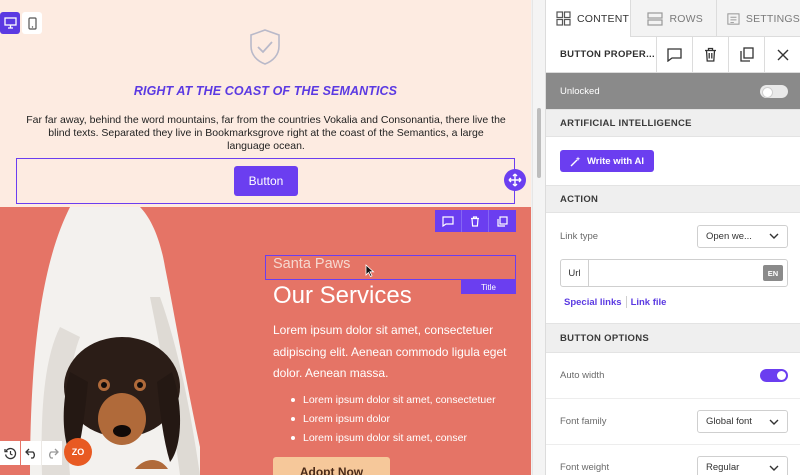 Image resolution: width=800 pixels, height=475 pixels. What do you see at coordinates (673, 199) in the screenshot?
I see `action-section-heading: ACTION` at bounding box center [673, 199].